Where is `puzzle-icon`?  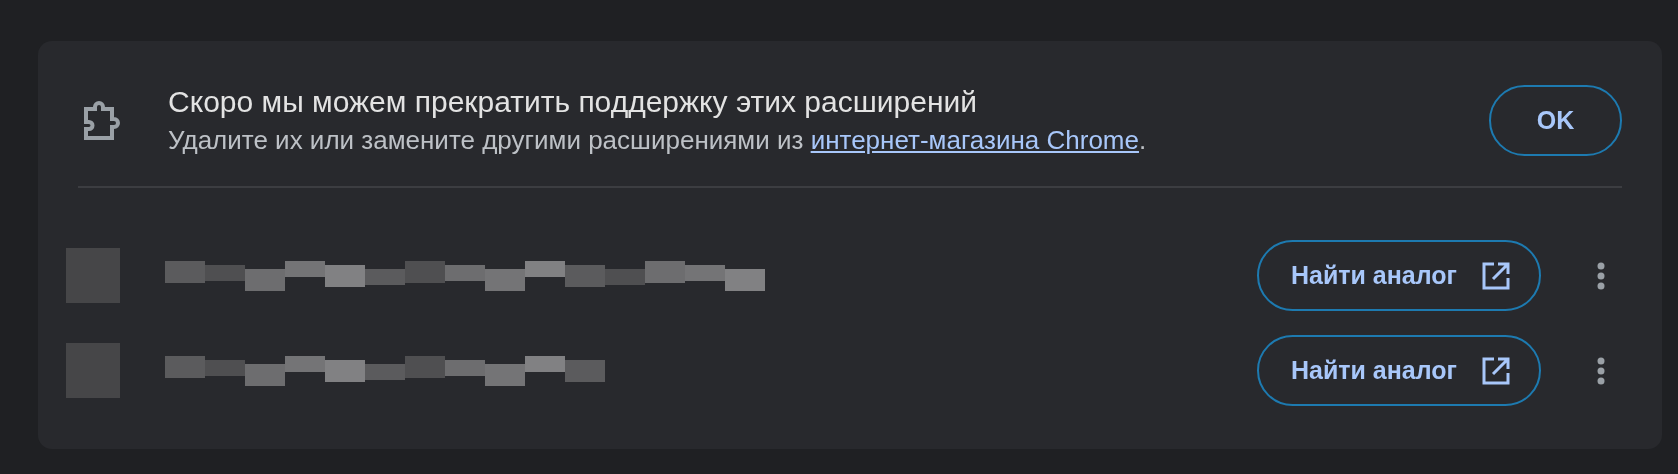 puzzle-icon is located at coordinates (102, 120).